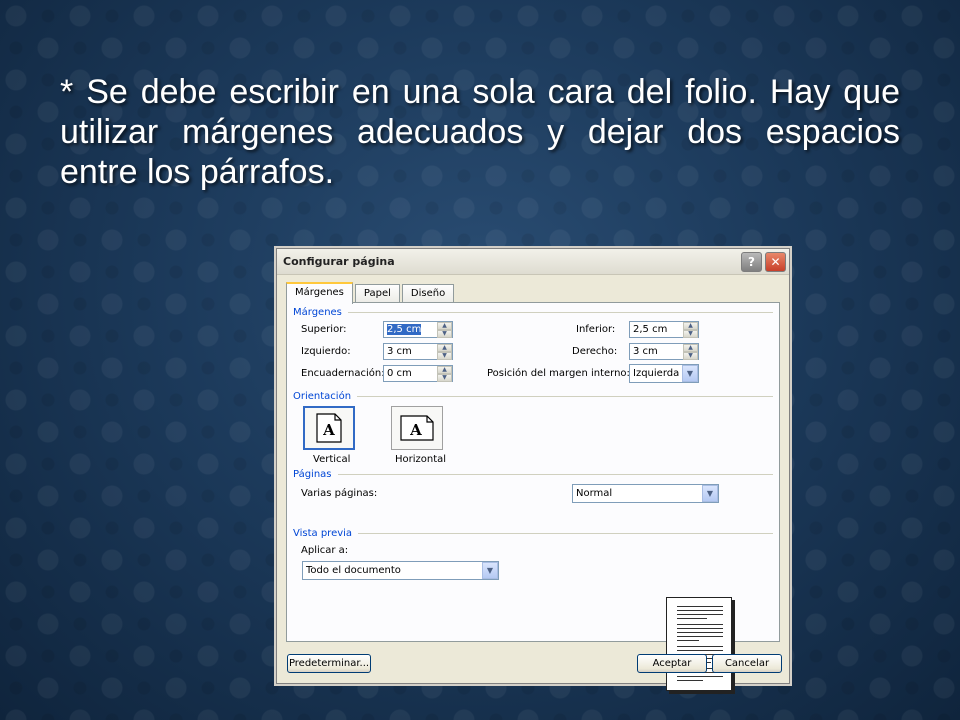  I want to click on inferior-spinner: 2,5 cm ▲ ▼, so click(664, 329).